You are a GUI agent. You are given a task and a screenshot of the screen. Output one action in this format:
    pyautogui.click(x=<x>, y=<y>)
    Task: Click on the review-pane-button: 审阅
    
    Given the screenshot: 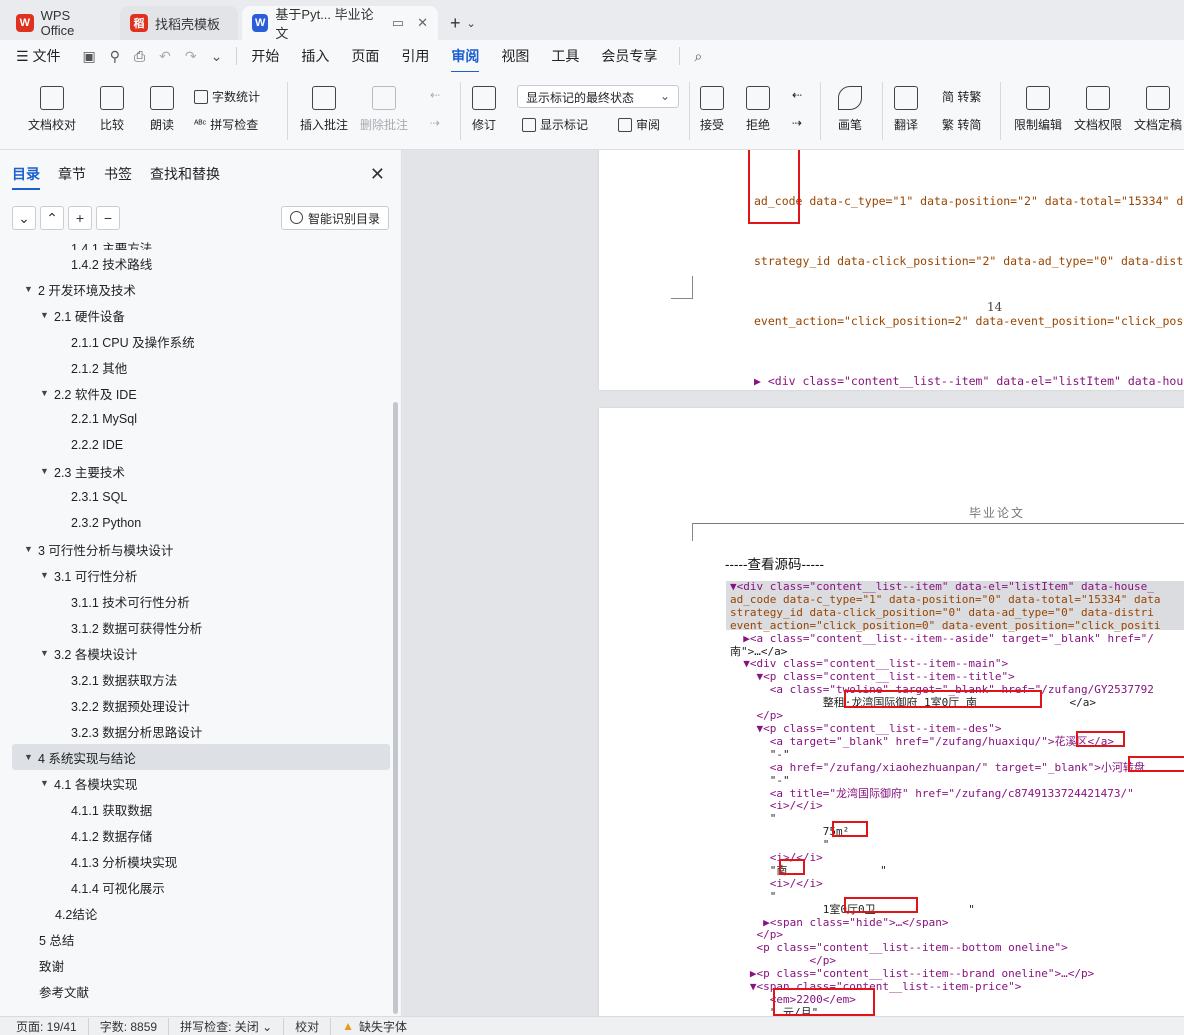 What is the action you would take?
    pyautogui.click(x=639, y=124)
    